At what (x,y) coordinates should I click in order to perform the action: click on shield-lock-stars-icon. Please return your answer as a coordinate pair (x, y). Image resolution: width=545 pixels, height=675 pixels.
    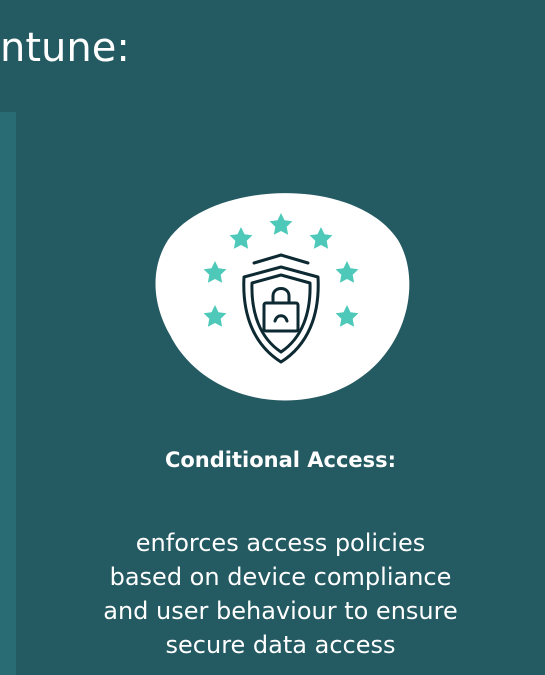
    Looking at the image, I should click on (282, 297).